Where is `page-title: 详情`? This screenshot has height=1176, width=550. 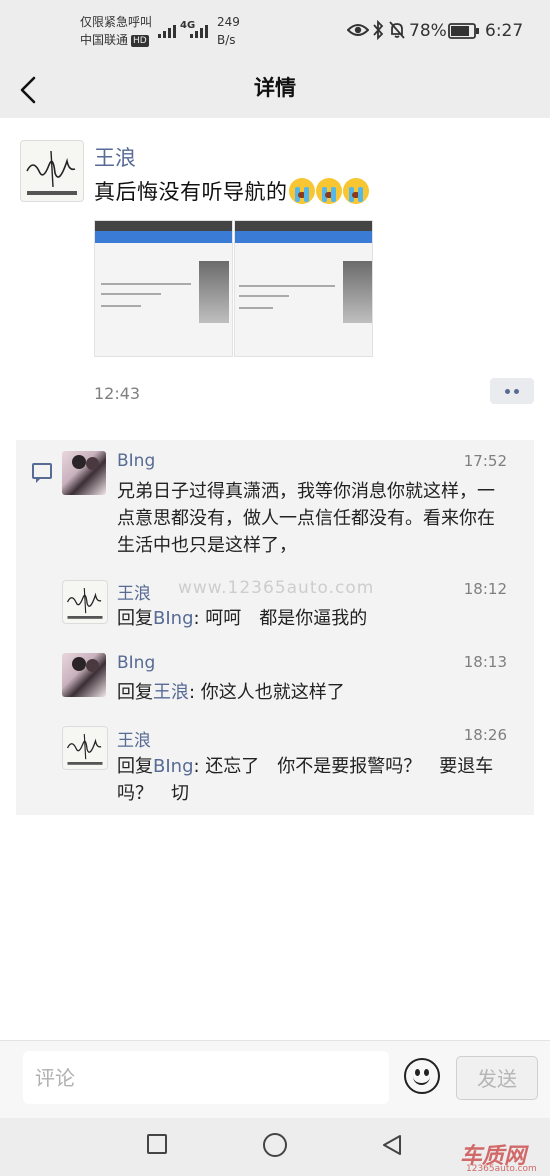 page-title: 详情 is located at coordinates (275, 88).